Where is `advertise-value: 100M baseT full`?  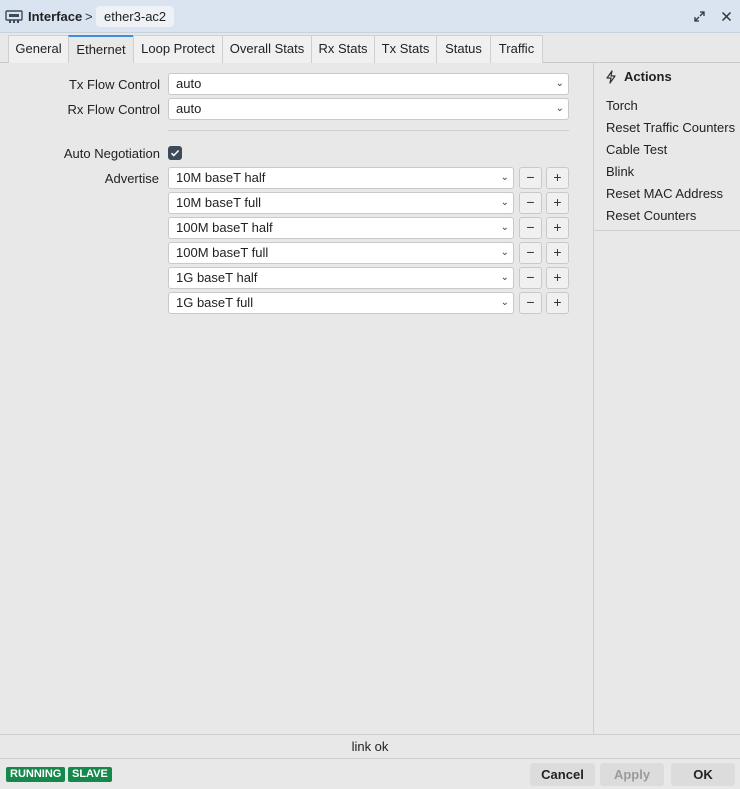 advertise-value: 100M baseT full is located at coordinates (222, 252).